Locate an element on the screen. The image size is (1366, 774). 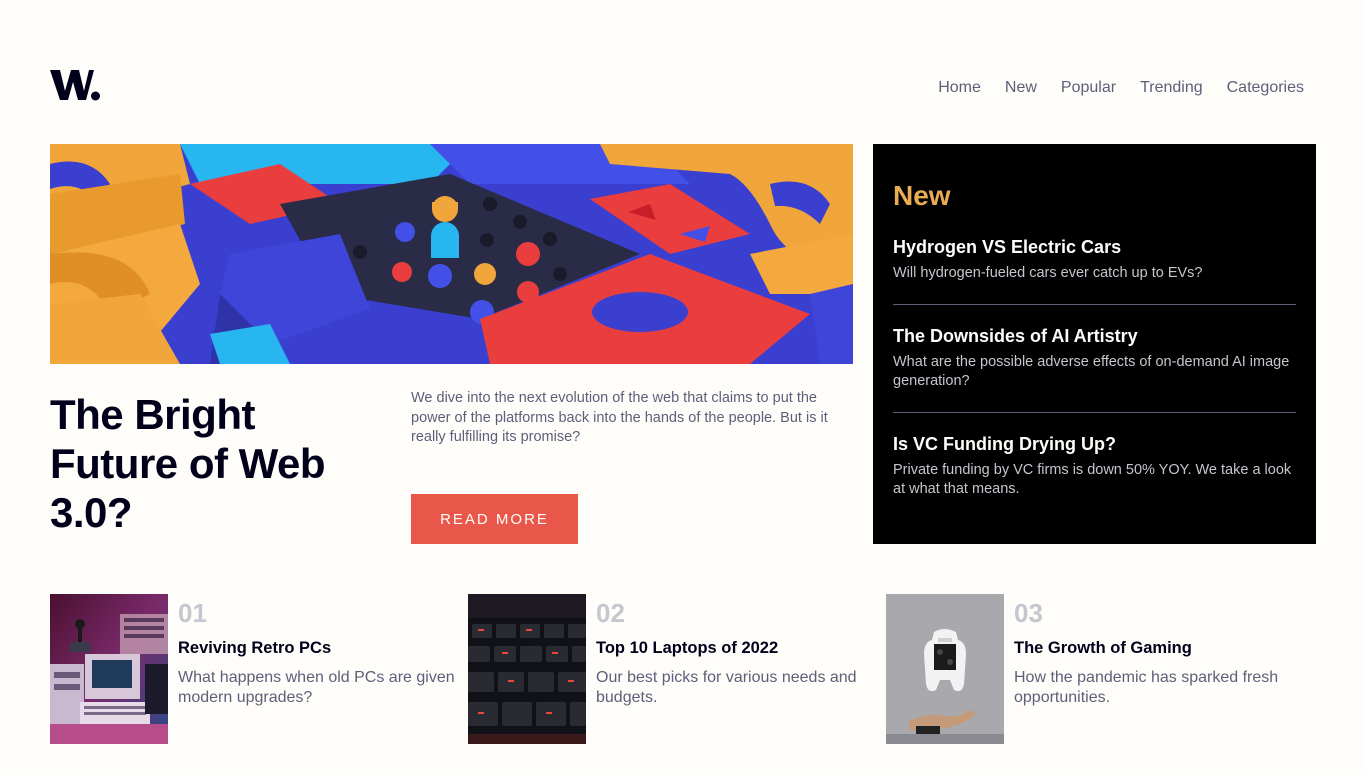
nav-popular: Popular is located at coordinates (1088, 88).